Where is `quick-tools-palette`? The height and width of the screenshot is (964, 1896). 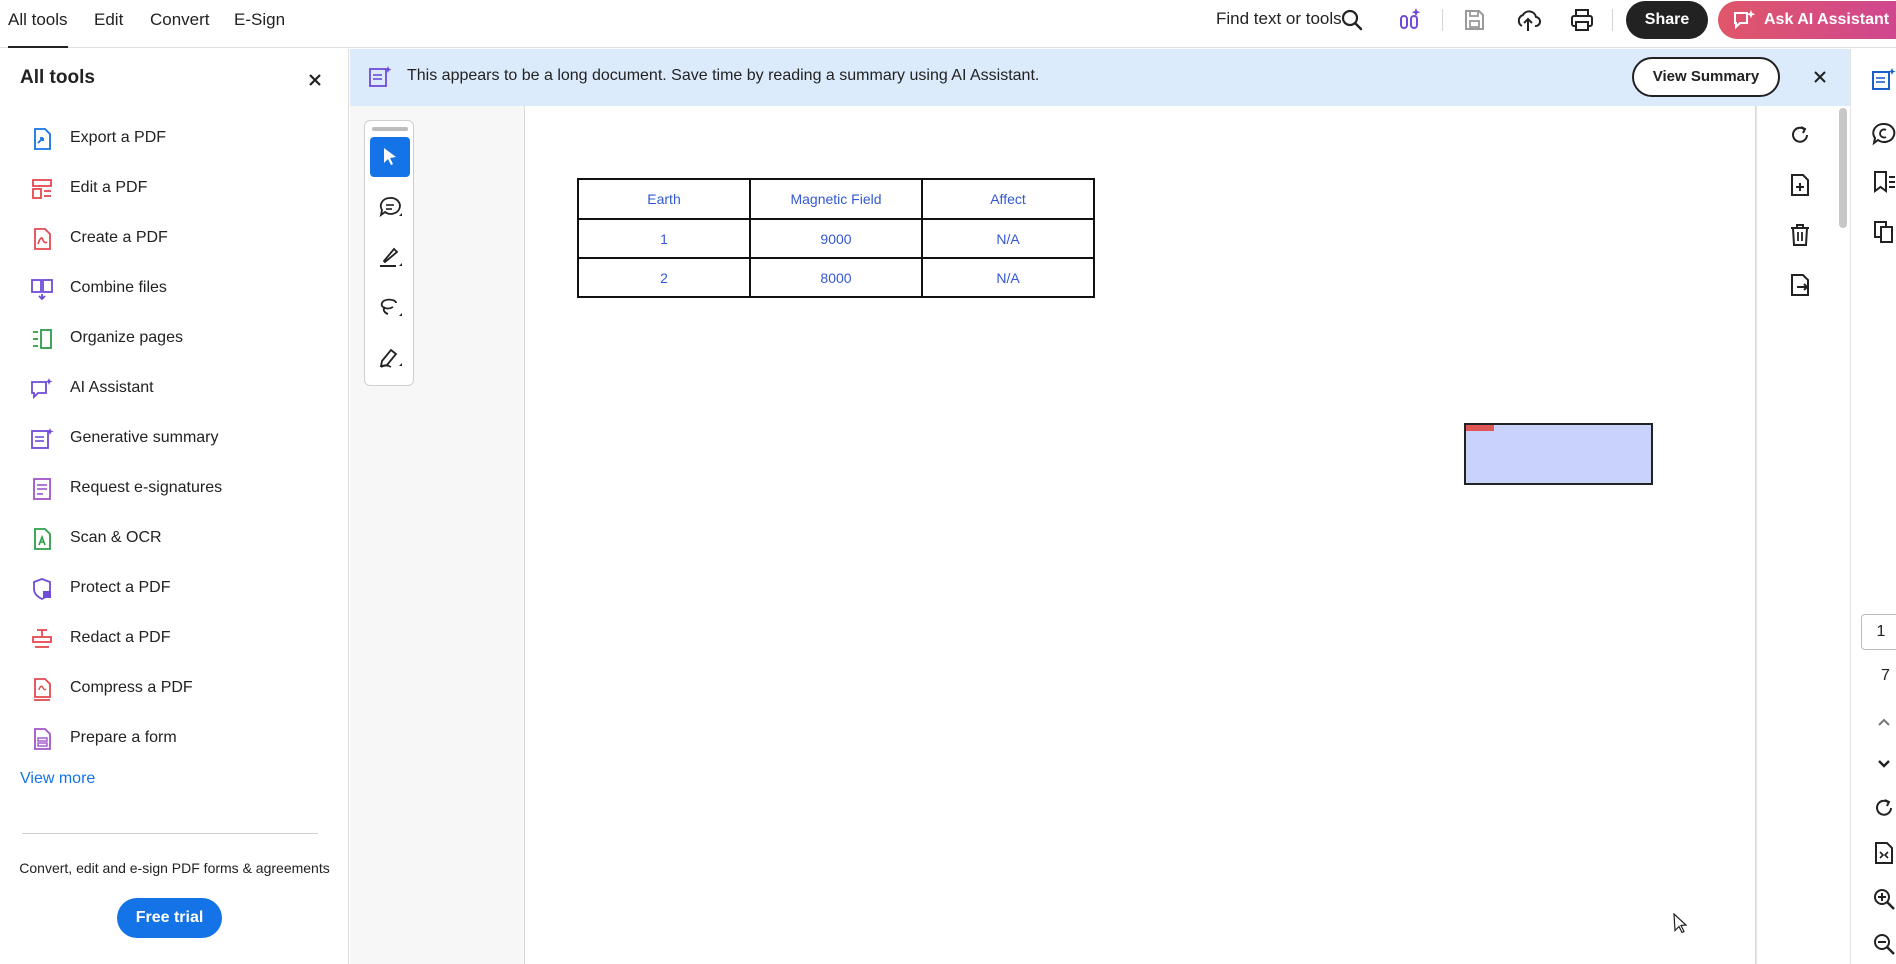 quick-tools-palette is located at coordinates (389, 253).